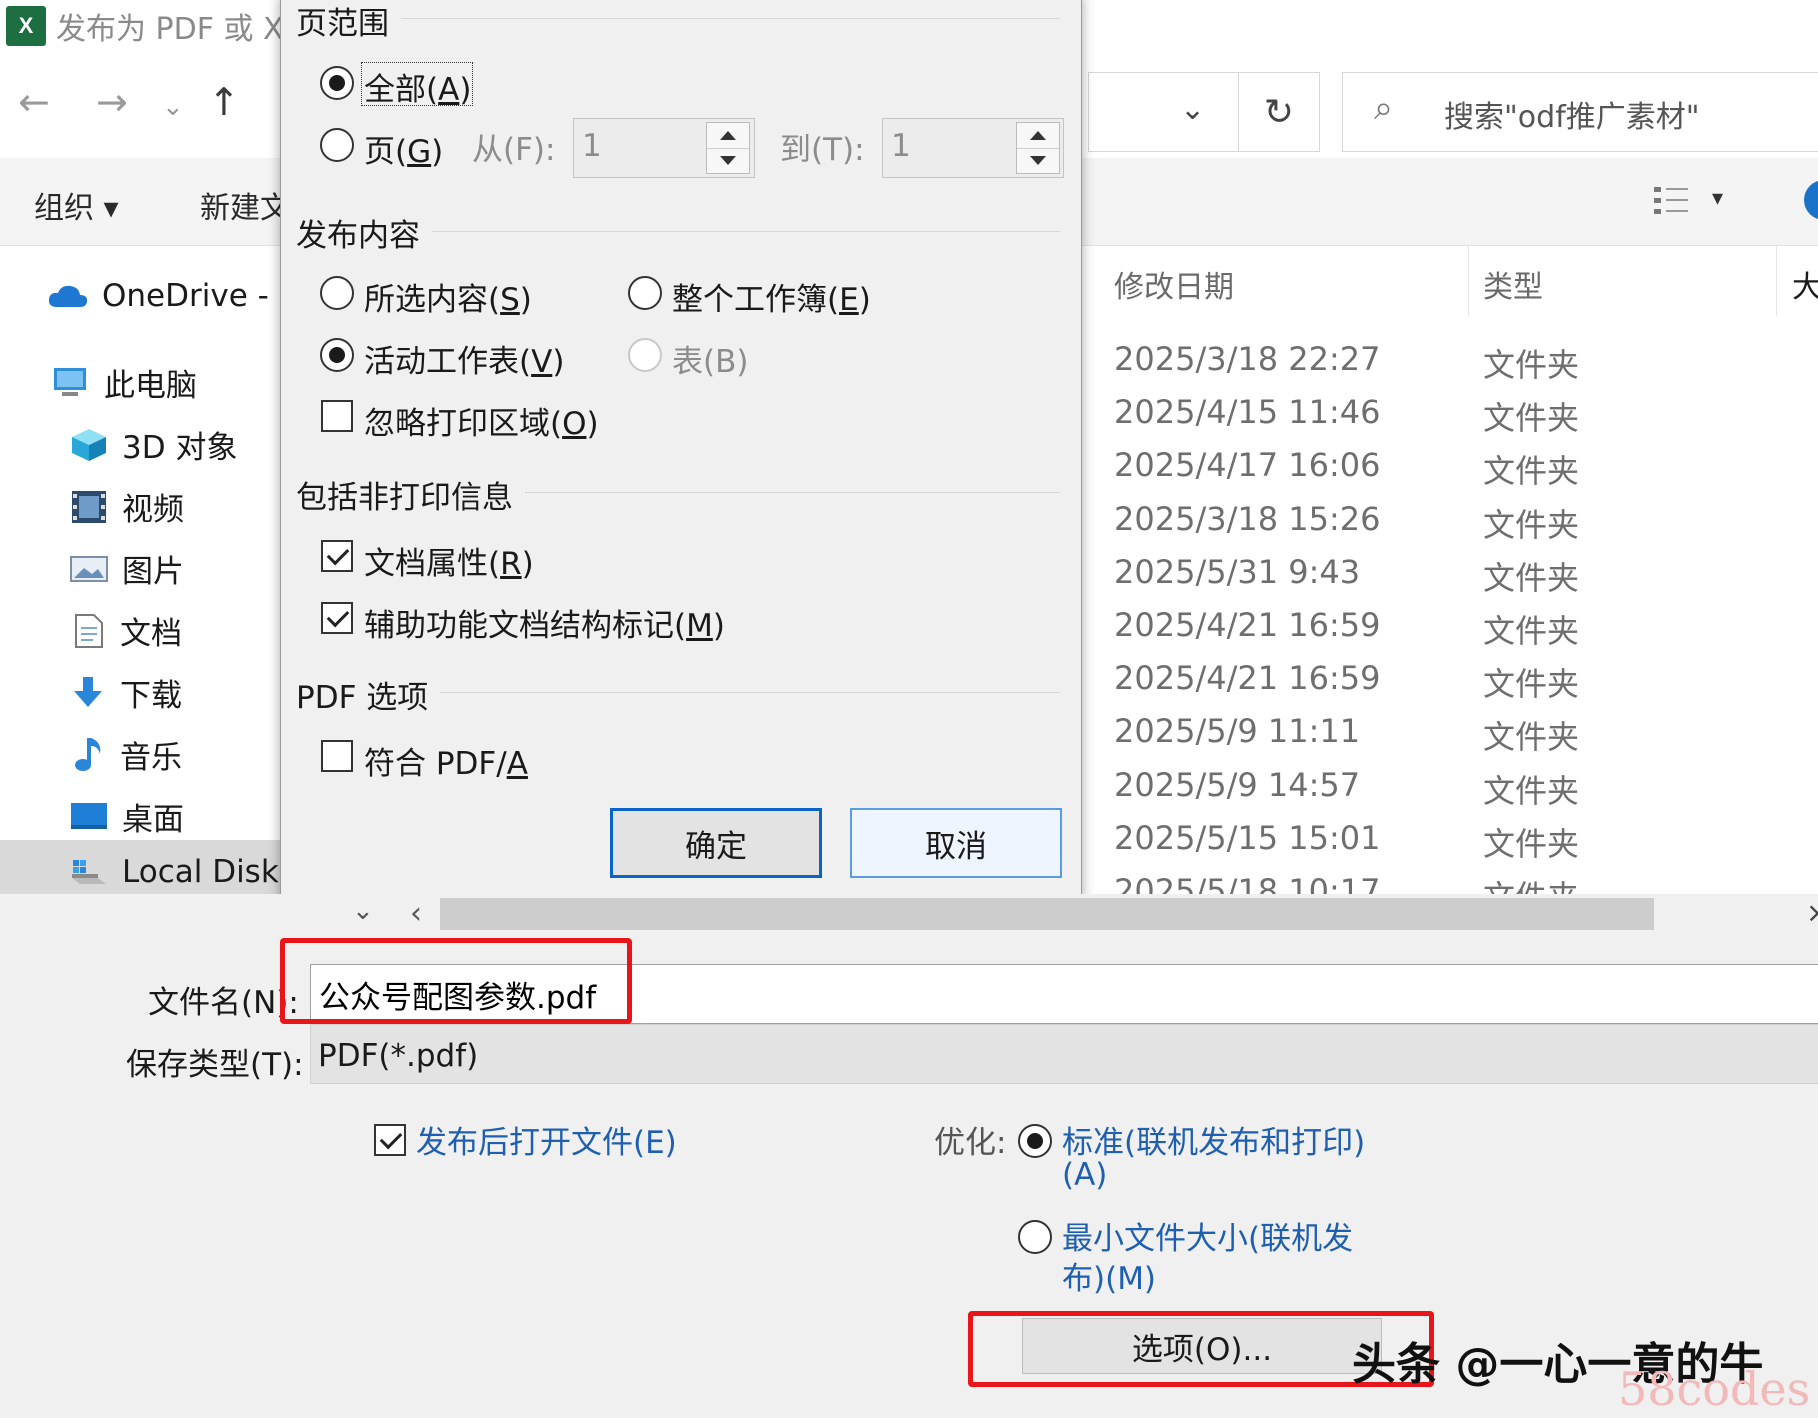 The width and height of the screenshot is (1818, 1418). What do you see at coordinates (481, 420) in the screenshot?
I see `ignore-print-area-label: 忽略打印区域(O)` at bounding box center [481, 420].